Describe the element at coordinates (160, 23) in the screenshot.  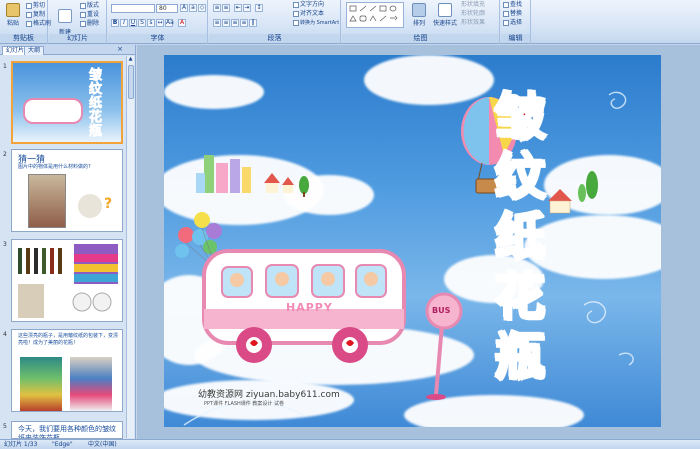
I see `char-spacing-button: ↔` at that location.